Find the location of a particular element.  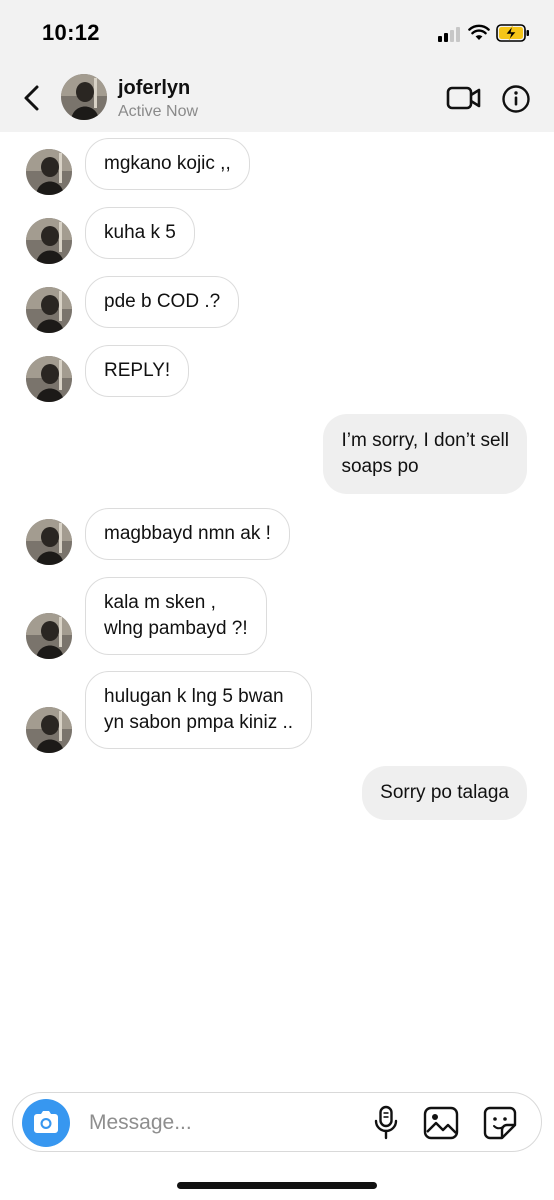

chevron-left-icon is located at coordinates (33, 98).